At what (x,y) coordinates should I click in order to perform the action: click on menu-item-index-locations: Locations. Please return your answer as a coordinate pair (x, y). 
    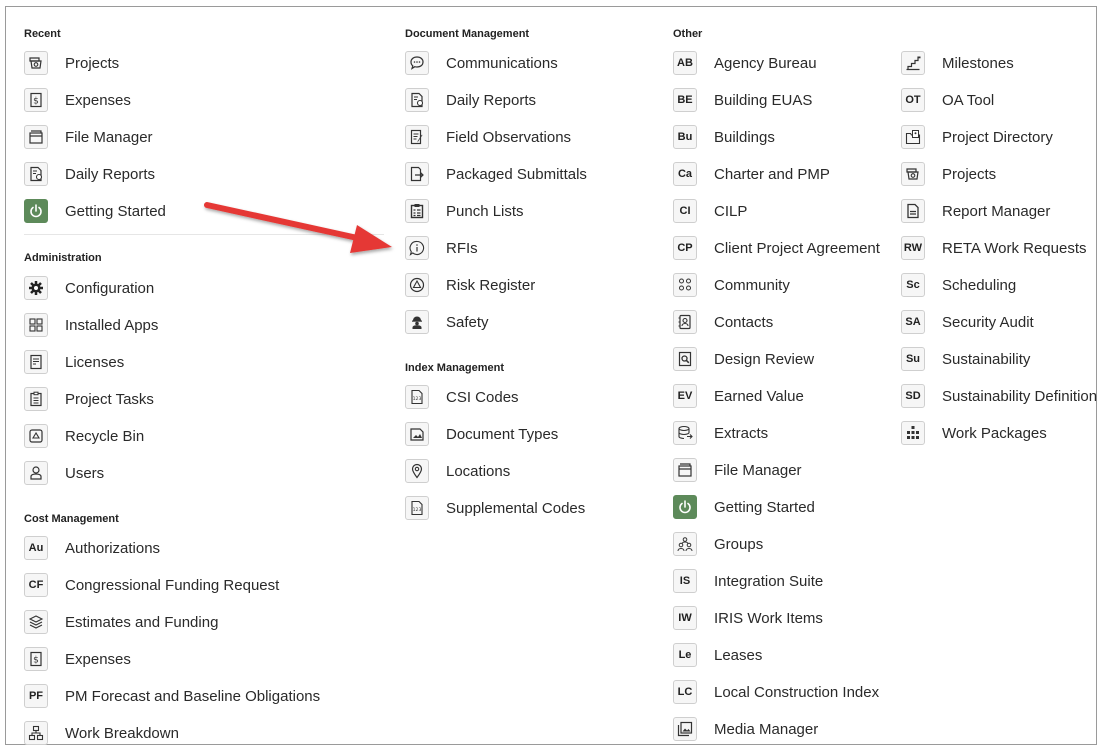
    Looking at the image, I should click on (457, 471).